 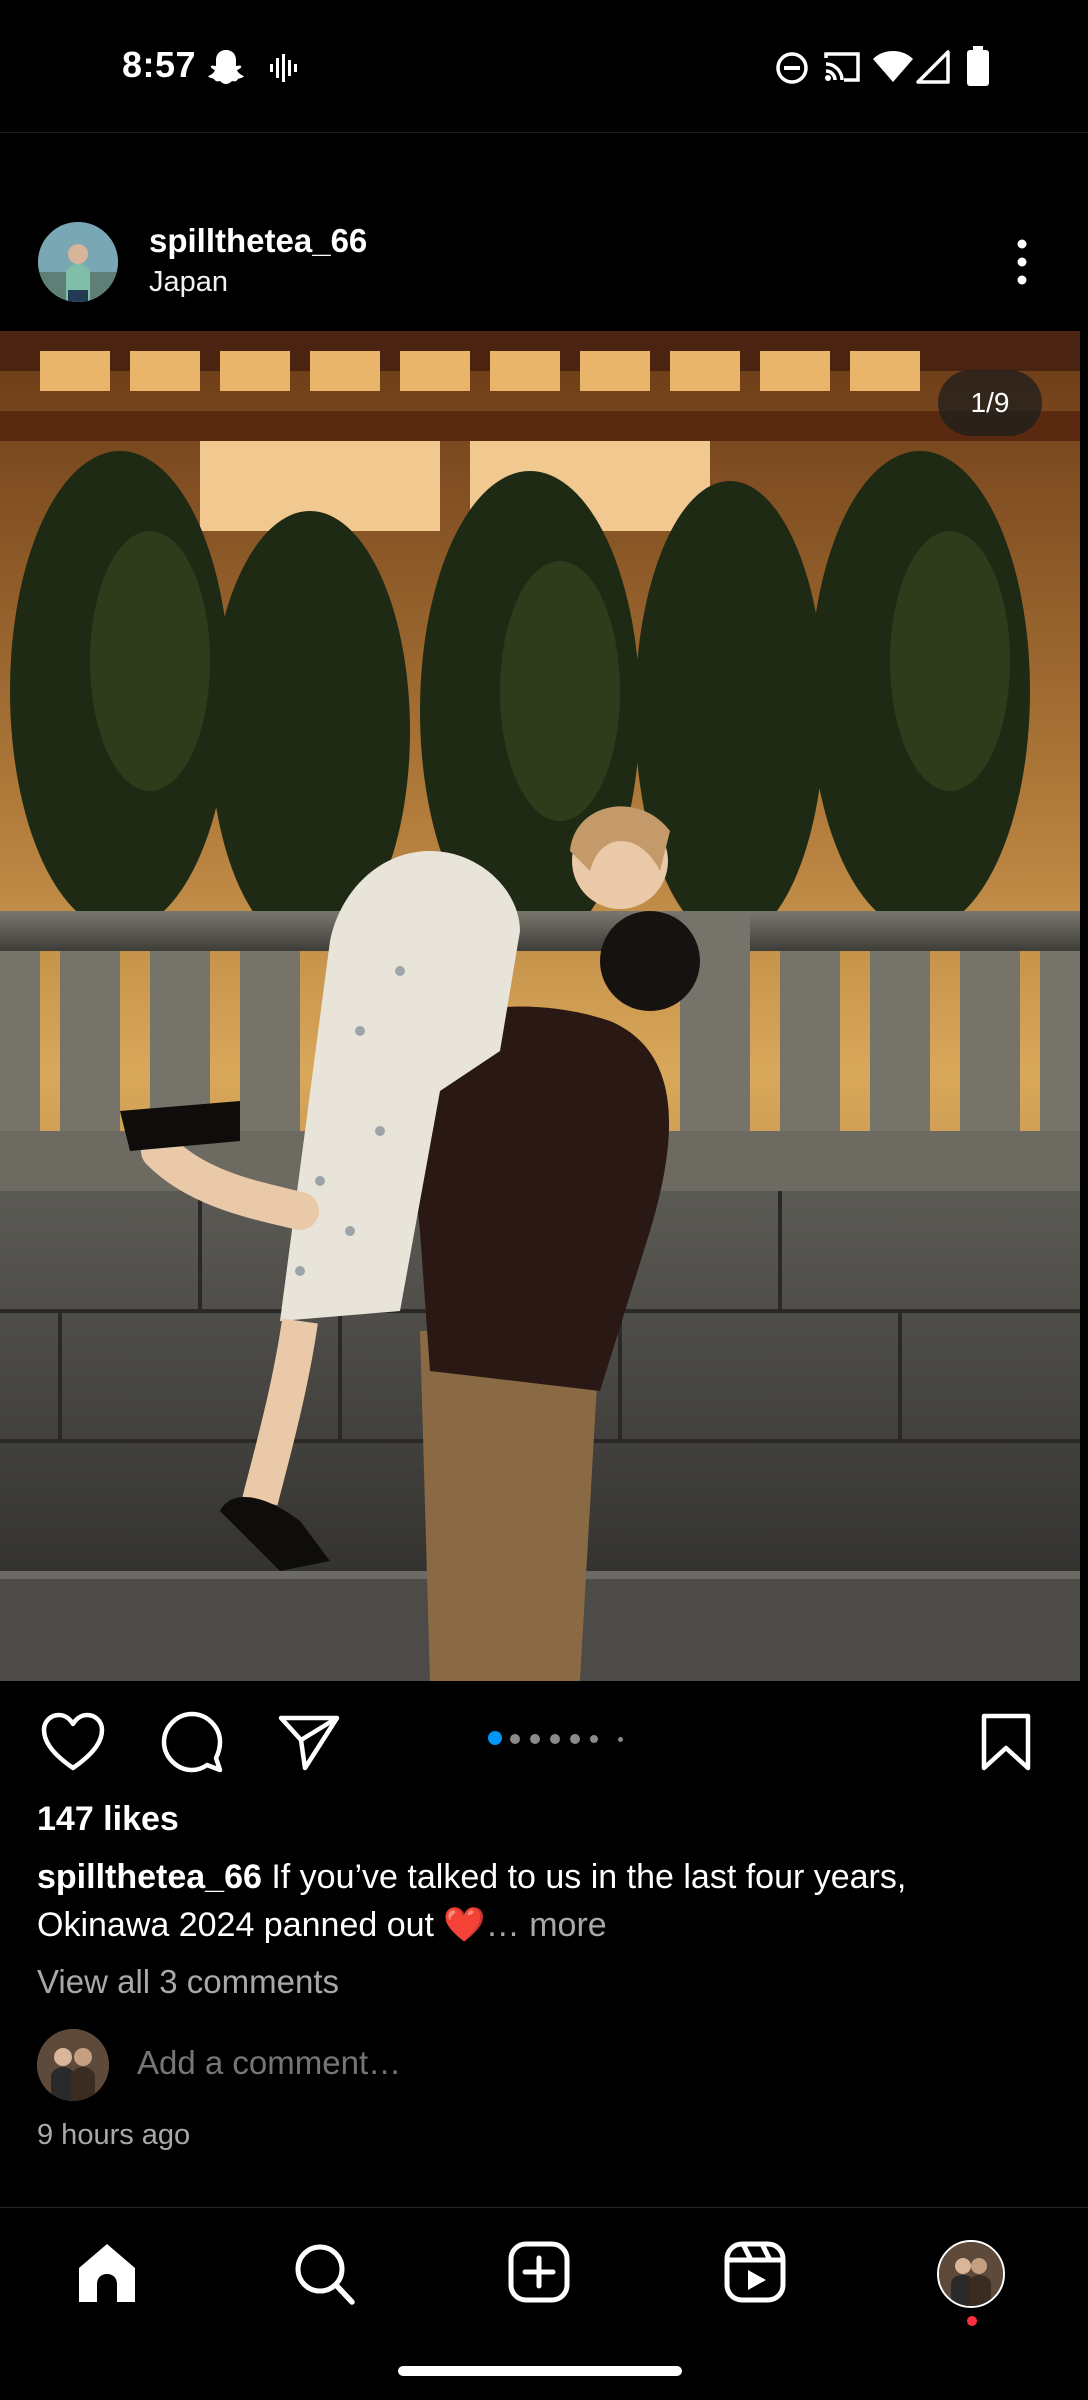 I want to click on like-heart-icon, so click(x=73, y=1742).